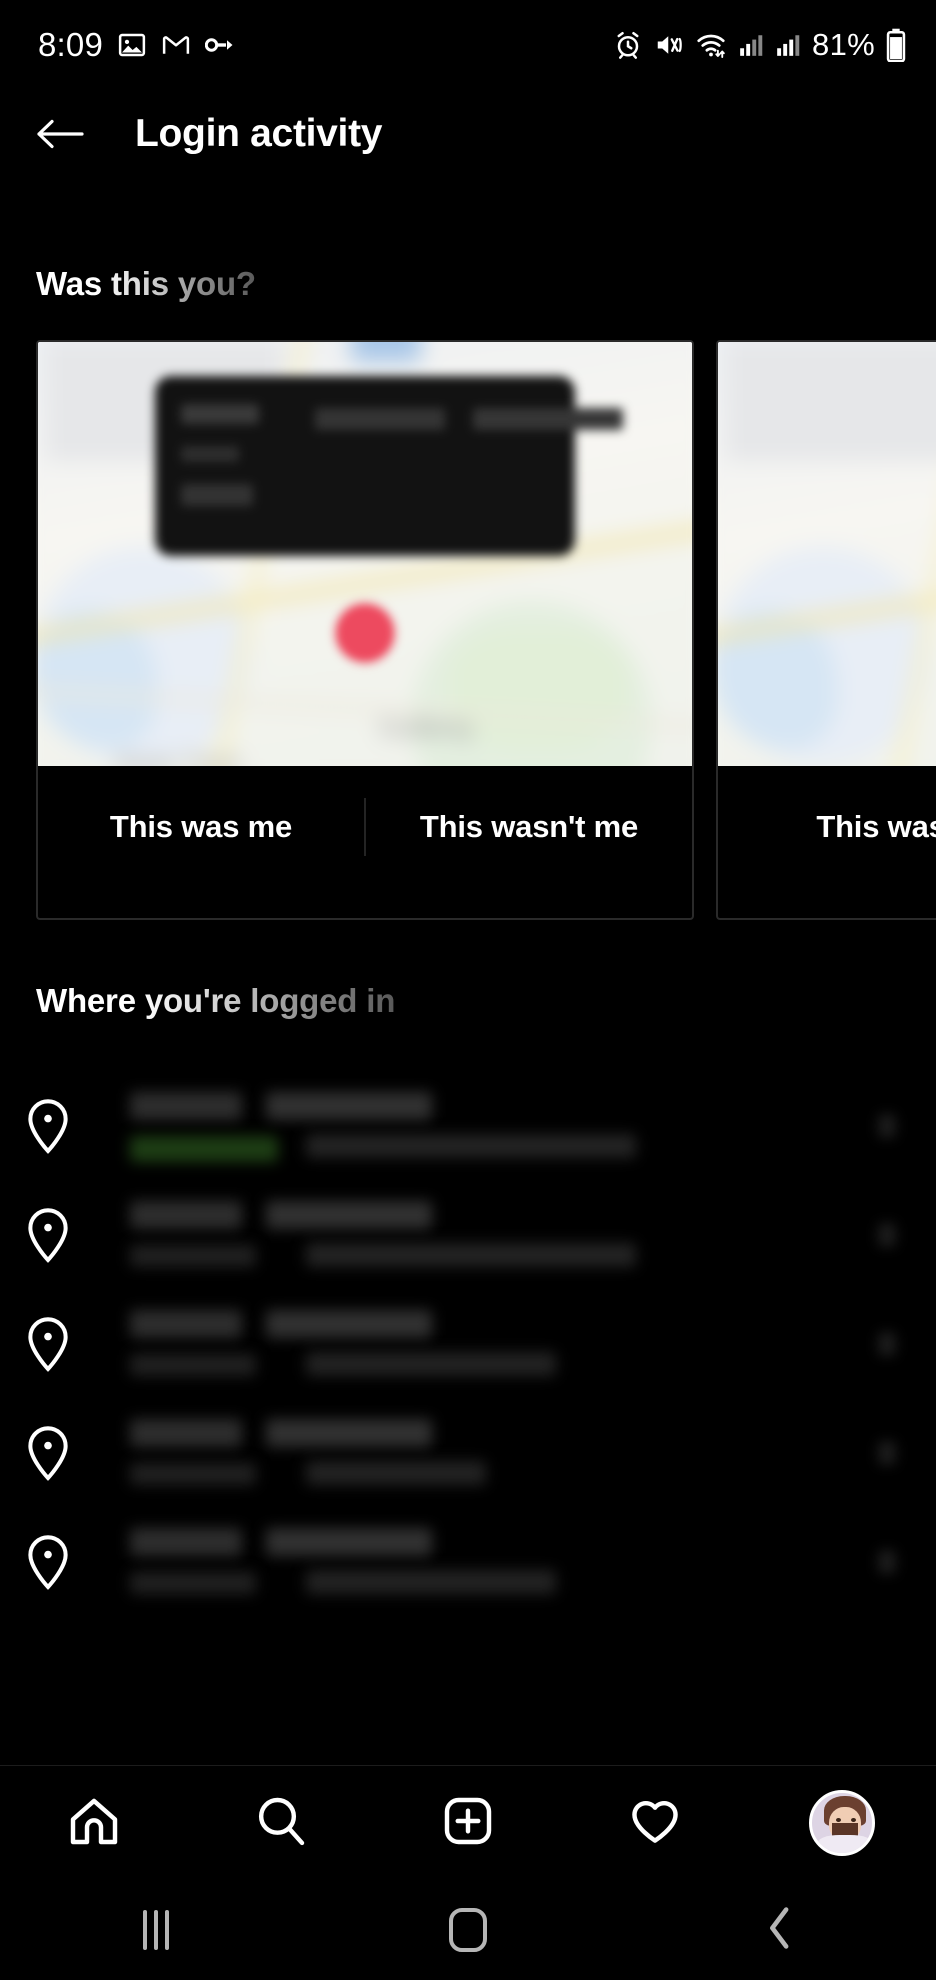 This screenshot has height=1980, width=936. Describe the element at coordinates (628, 45) in the screenshot. I see `alarm-icon` at that location.